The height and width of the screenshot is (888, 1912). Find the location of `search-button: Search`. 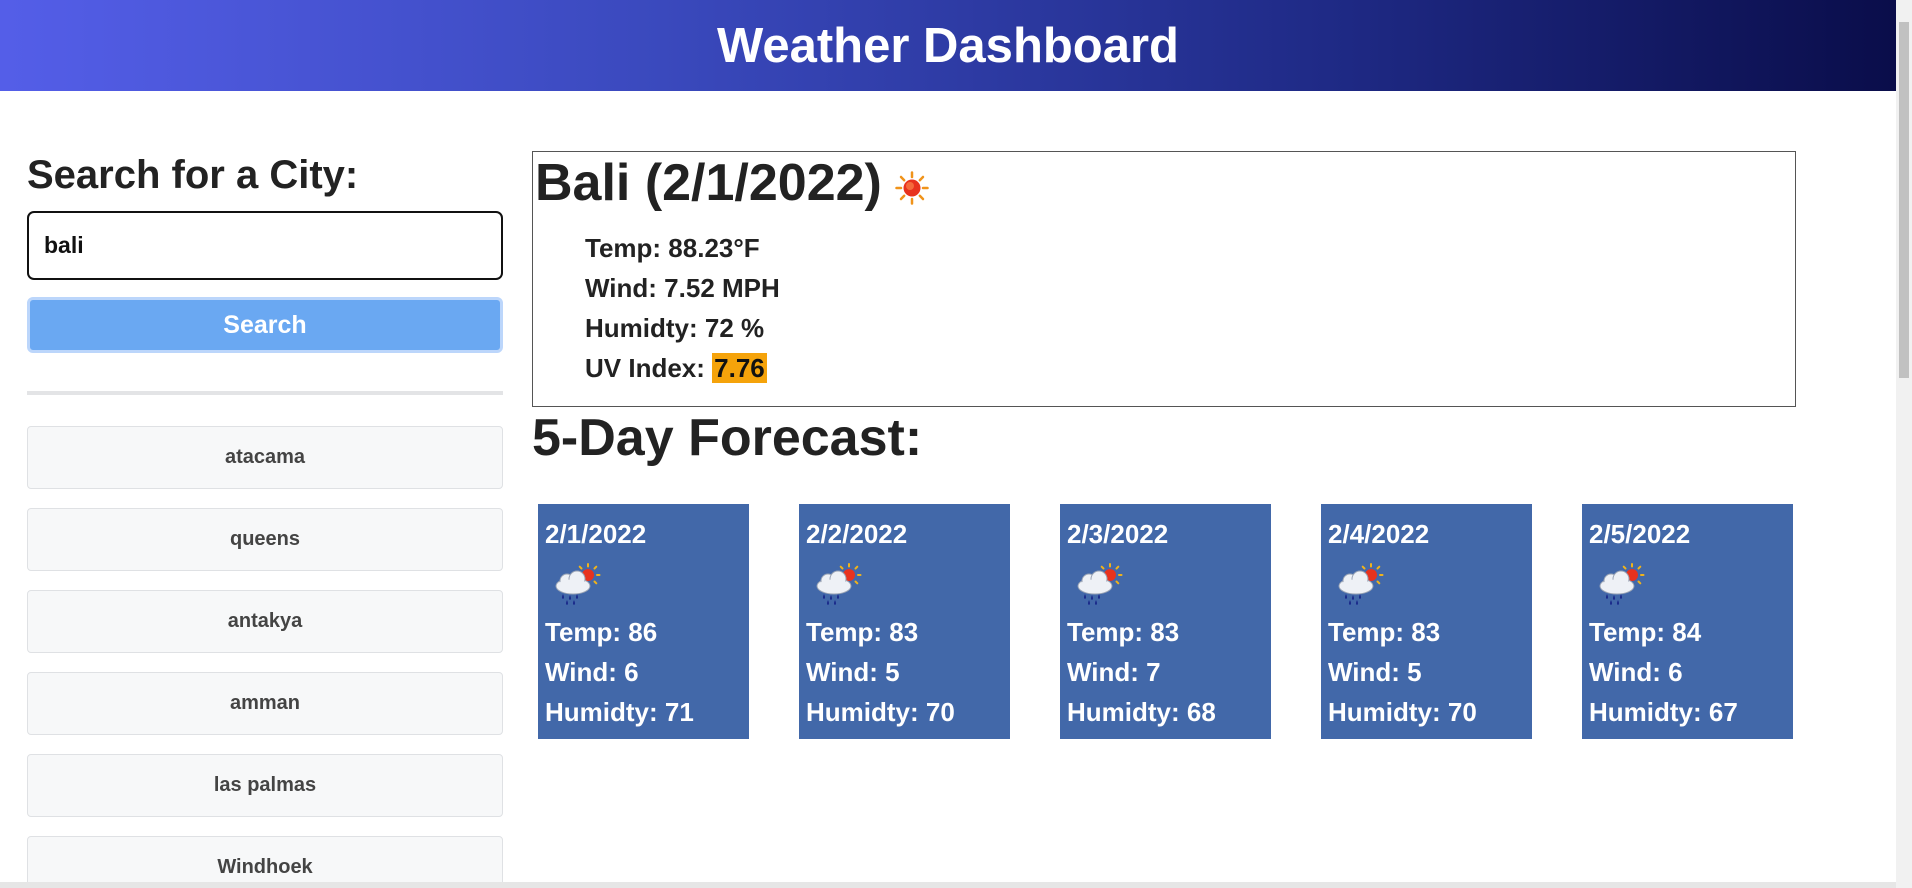

search-button: Search is located at coordinates (265, 325).